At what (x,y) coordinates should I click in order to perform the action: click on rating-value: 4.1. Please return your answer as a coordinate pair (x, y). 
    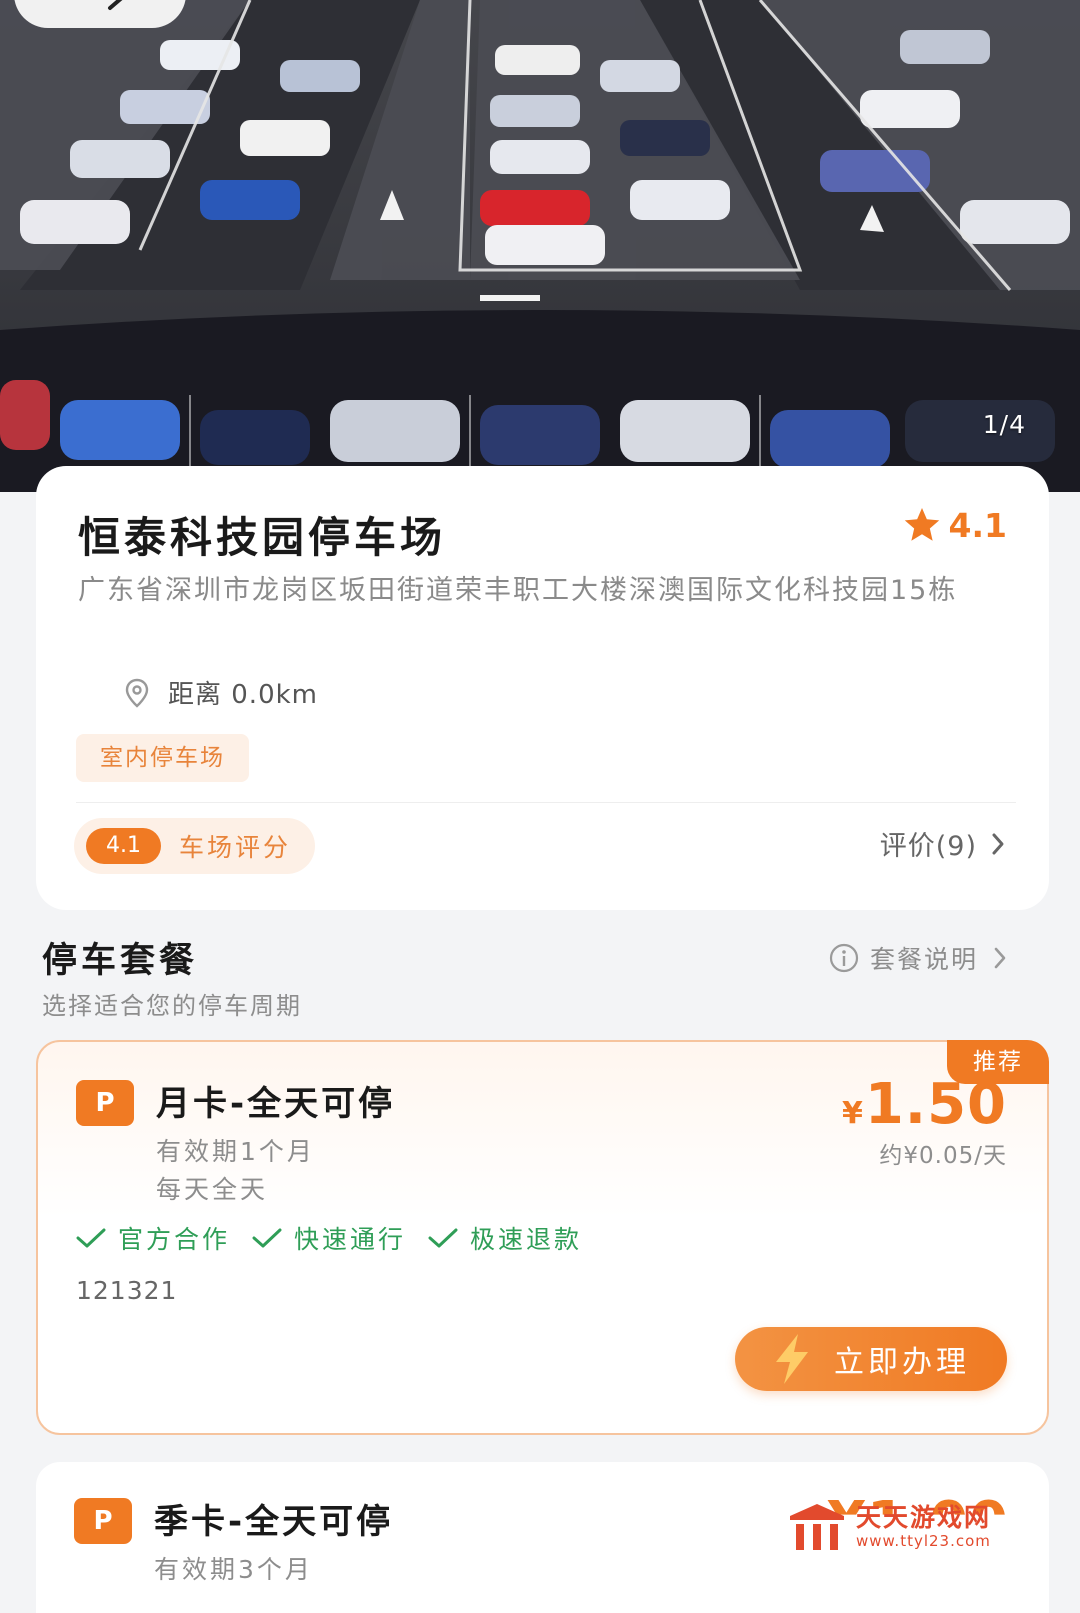
    Looking at the image, I should click on (977, 525).